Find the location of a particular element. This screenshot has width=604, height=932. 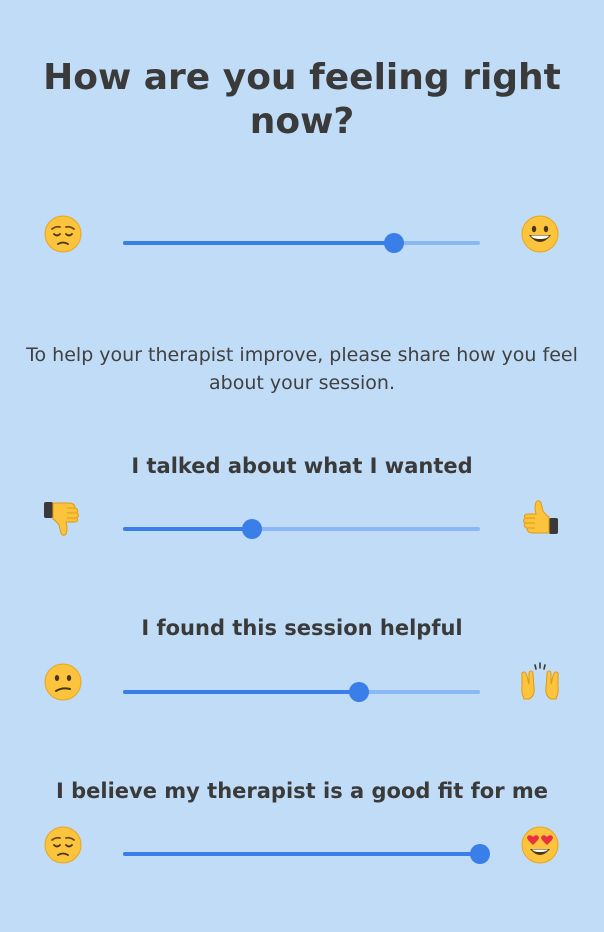

grinning-face-icon is located at coordinates (540, 234).